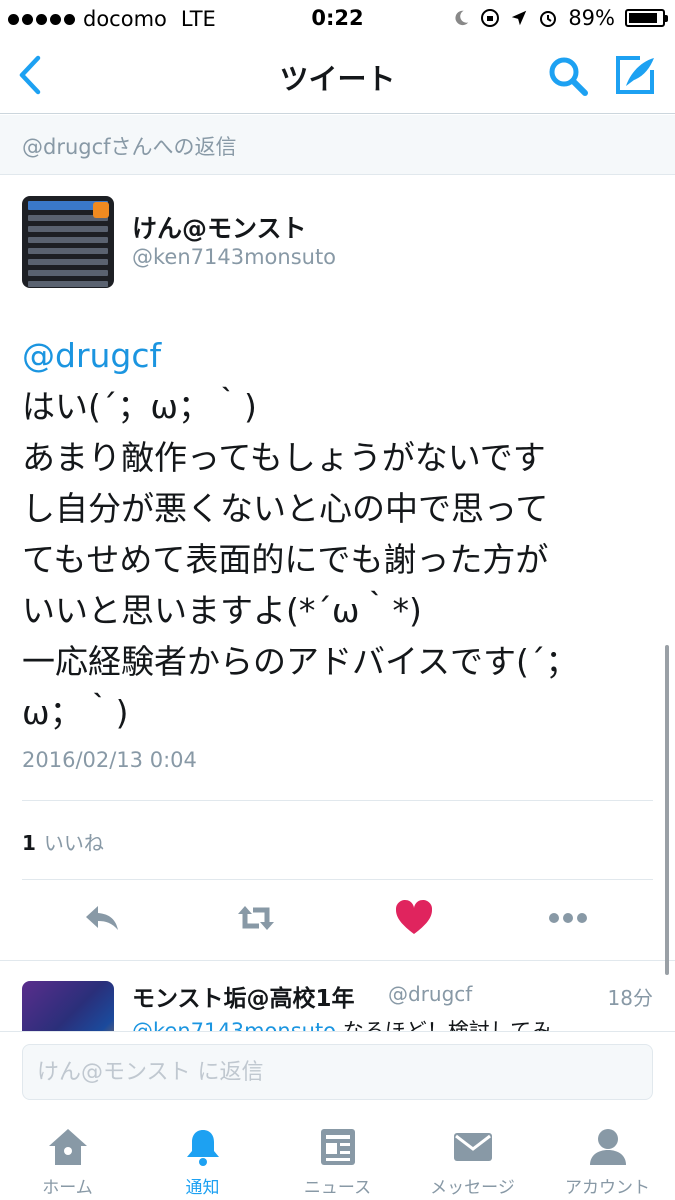 The width and height of the screenshot is (675, 1200). Describe the element at coordinates (490, 18) in the screenshot. I see `rotation-lock-icon` at that location.